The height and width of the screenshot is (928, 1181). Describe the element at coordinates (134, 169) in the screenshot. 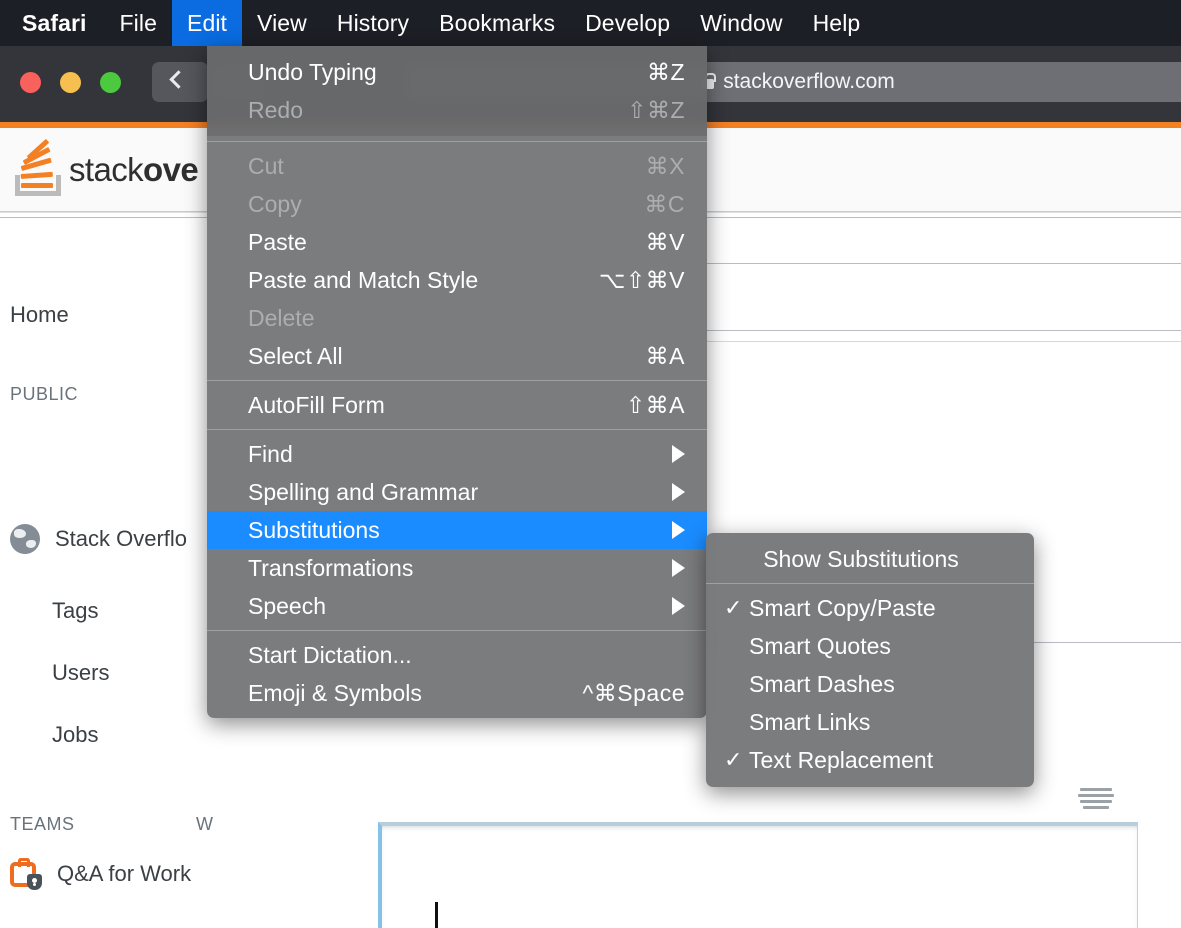

I see `logo-wordmark: stackove` at that location.